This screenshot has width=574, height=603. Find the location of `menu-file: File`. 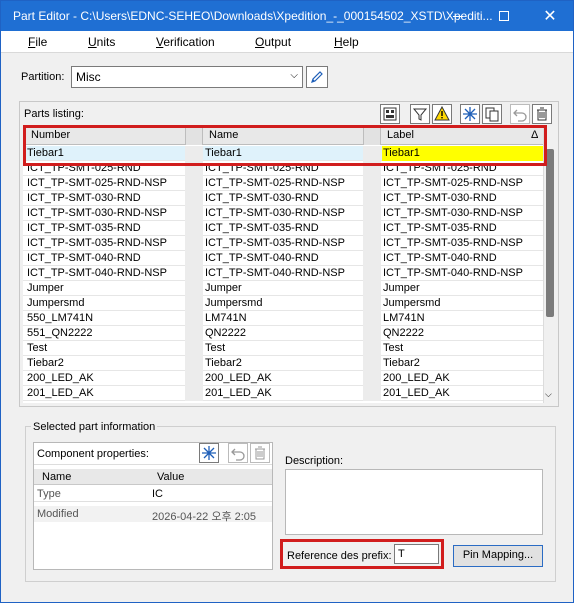

menu-file: File is located at coordinates (37, 42).